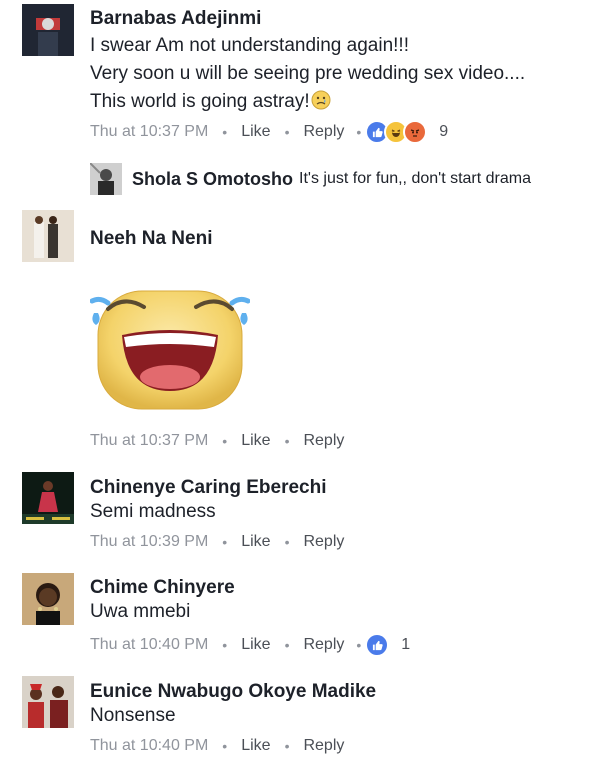  Describe the element at coordinates (151, 239) in the screenshot. I see `commenter-name: Neeh Na Neni` at that location.